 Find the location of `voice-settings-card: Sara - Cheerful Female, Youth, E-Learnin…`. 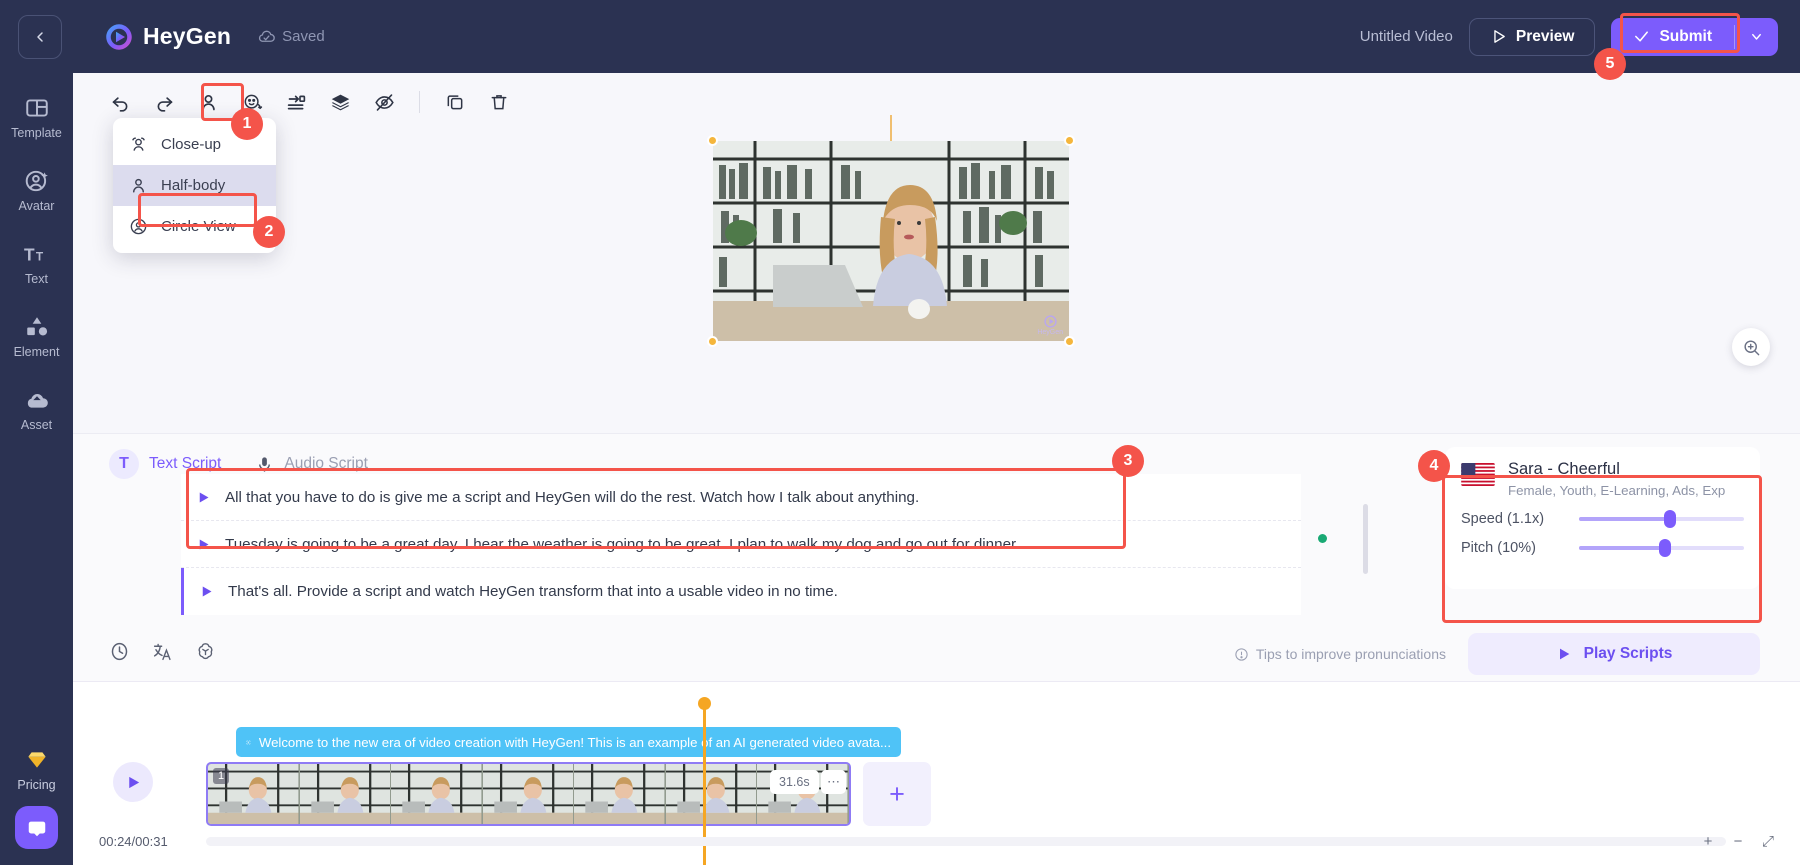

voice-settings-card: Sara - Cheerful Female, Youth, E-Learnin… is located at coordinates (1602, 518).